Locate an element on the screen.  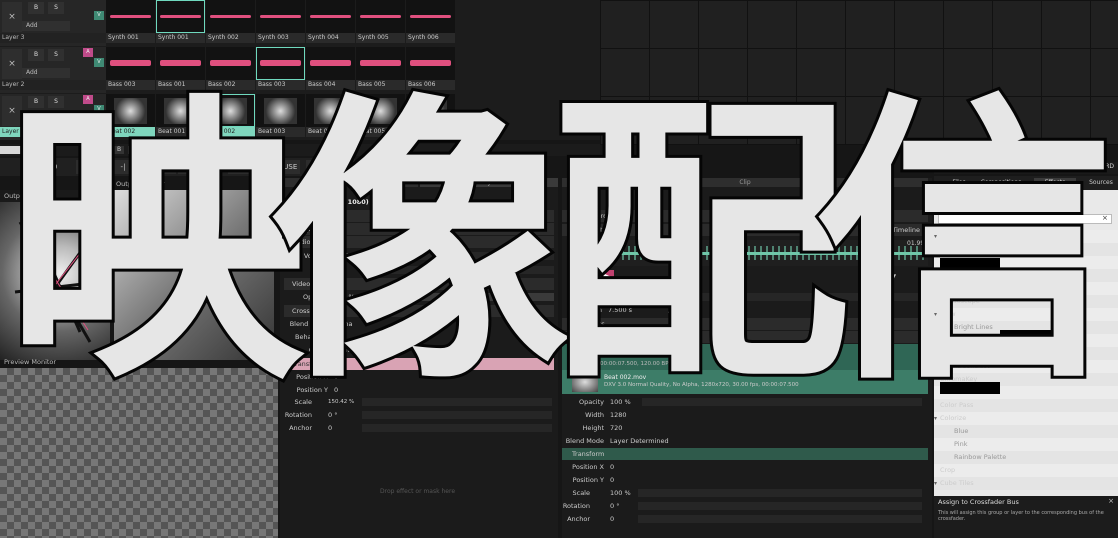
clip-opacity-row: Opacity 100 % is located at coordinates (745, 402).